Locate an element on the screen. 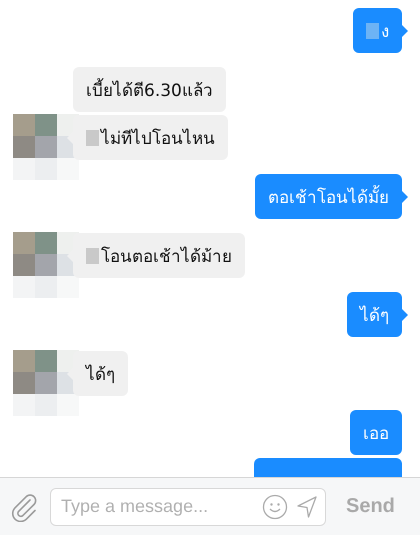 Image resolution: width=420 pixels, height=535 pixels. message-text: โอนตอเช้าได้ม้าย is located at coordinates (166, 257).